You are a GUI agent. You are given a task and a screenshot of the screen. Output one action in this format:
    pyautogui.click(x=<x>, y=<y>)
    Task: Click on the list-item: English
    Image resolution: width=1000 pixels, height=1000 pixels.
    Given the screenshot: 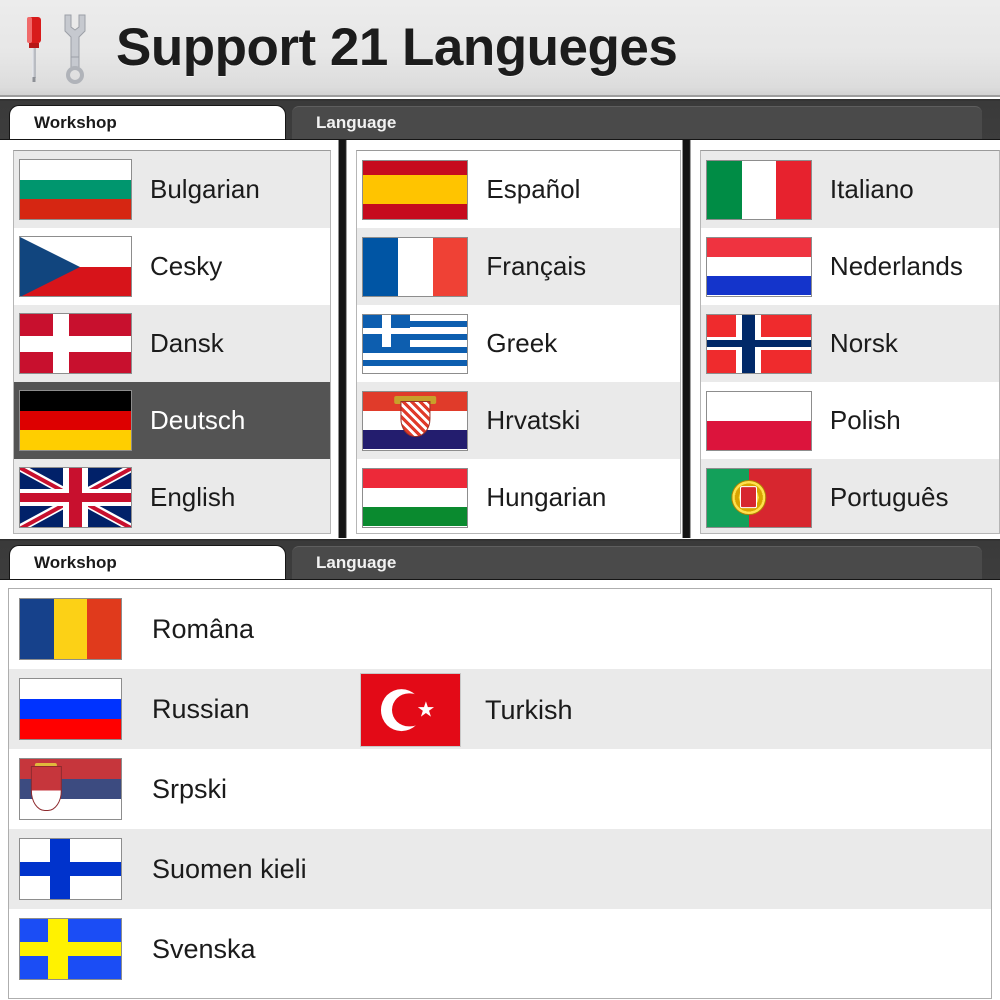 What is the action you would take?
    pyautogui.click(x=172, y=496)
    